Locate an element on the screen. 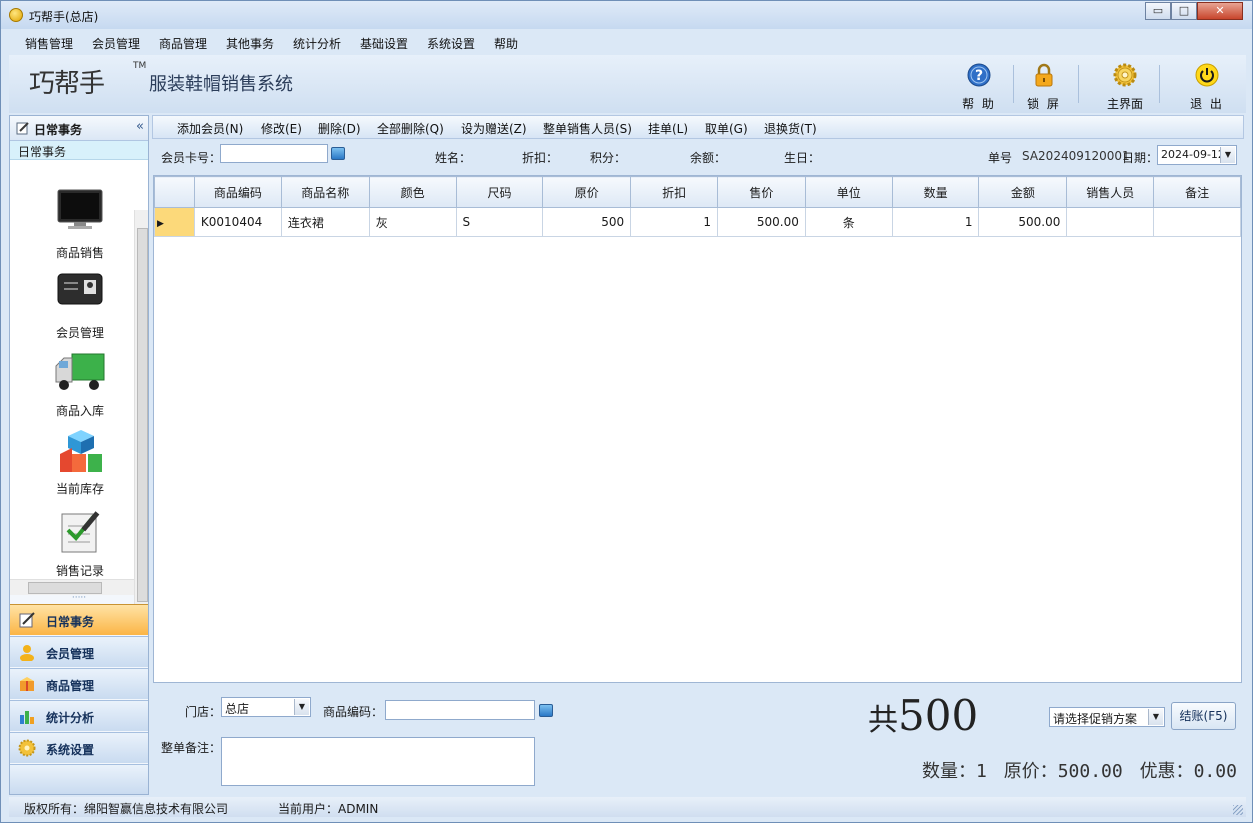 The height and width of the screenshot is (823, 1253). menu-products: 商品管理 is located at coordinates (183, 43).